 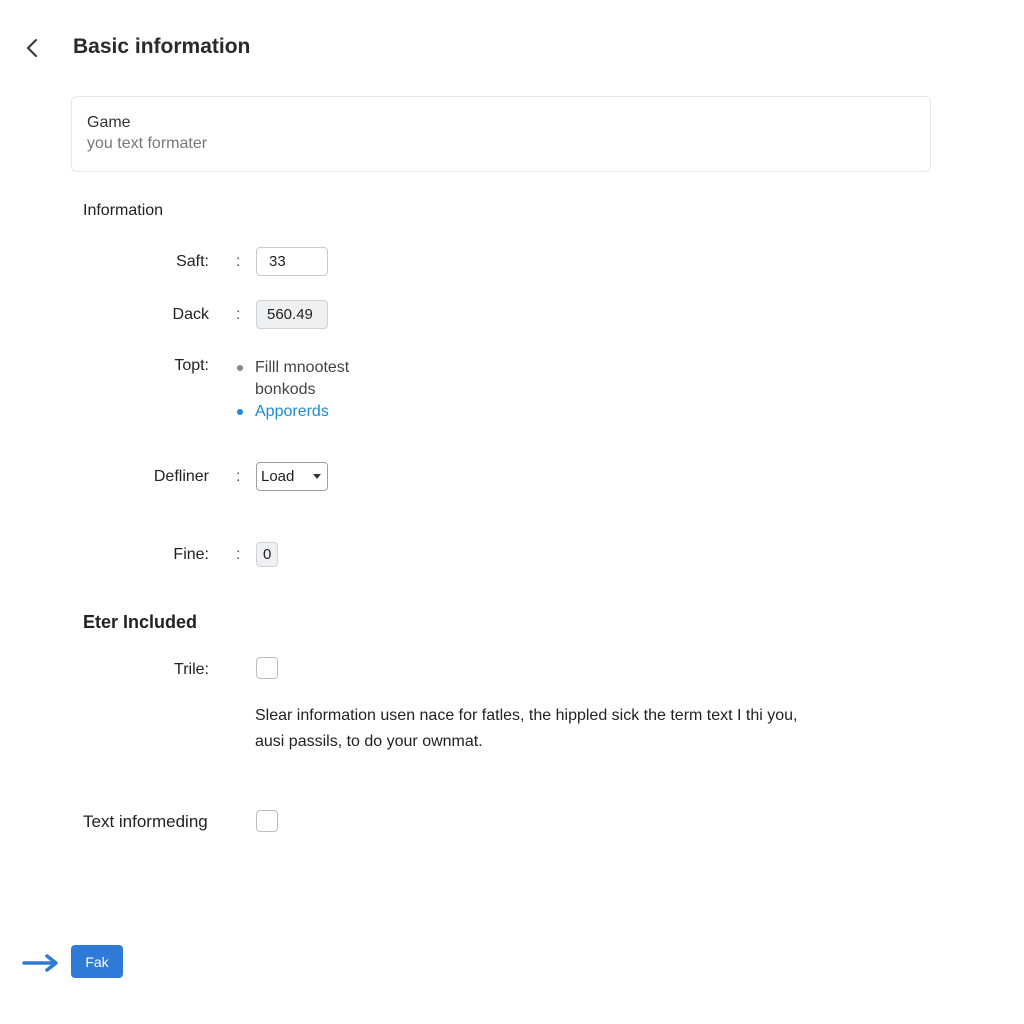 I want to click on saft-input: 33, so click(x=292, y=261).